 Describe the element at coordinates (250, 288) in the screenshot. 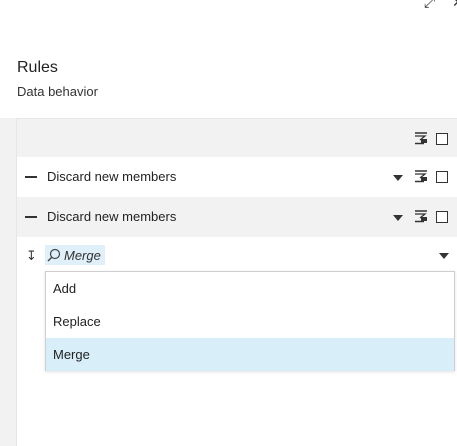

I see `dropdown-option-add: Add` at that location.